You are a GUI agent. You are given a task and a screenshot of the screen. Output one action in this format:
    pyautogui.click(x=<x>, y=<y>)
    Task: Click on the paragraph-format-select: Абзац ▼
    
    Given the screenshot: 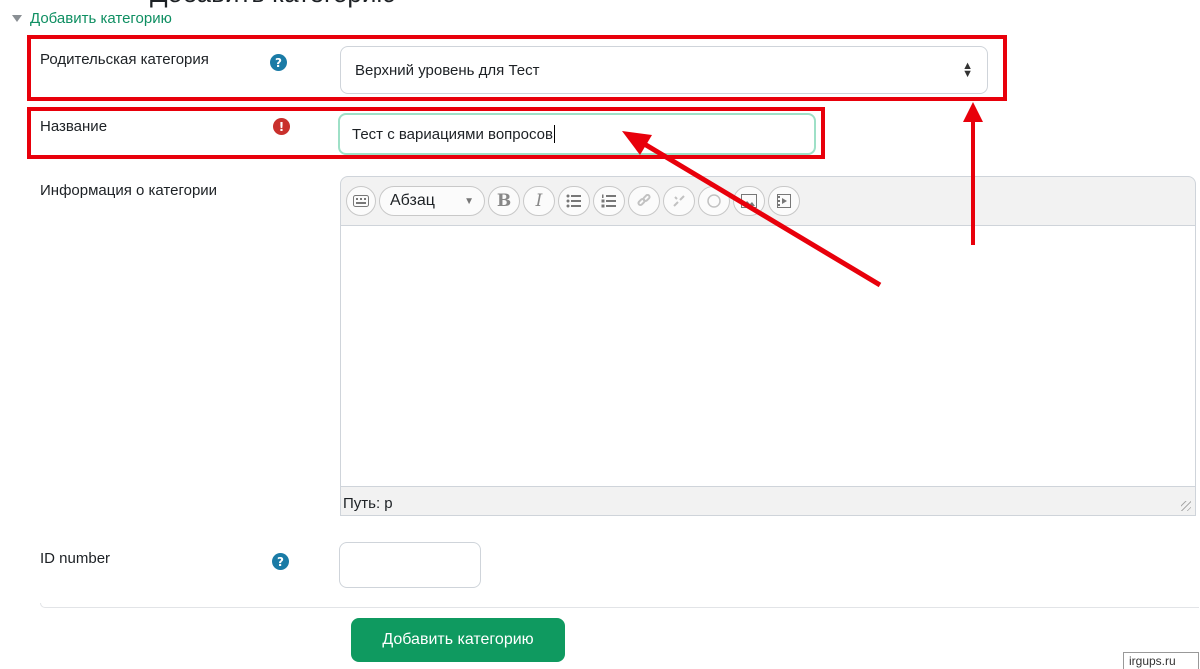 What is the action you would take?
    pyautogui.click(x=432, y=201)
    